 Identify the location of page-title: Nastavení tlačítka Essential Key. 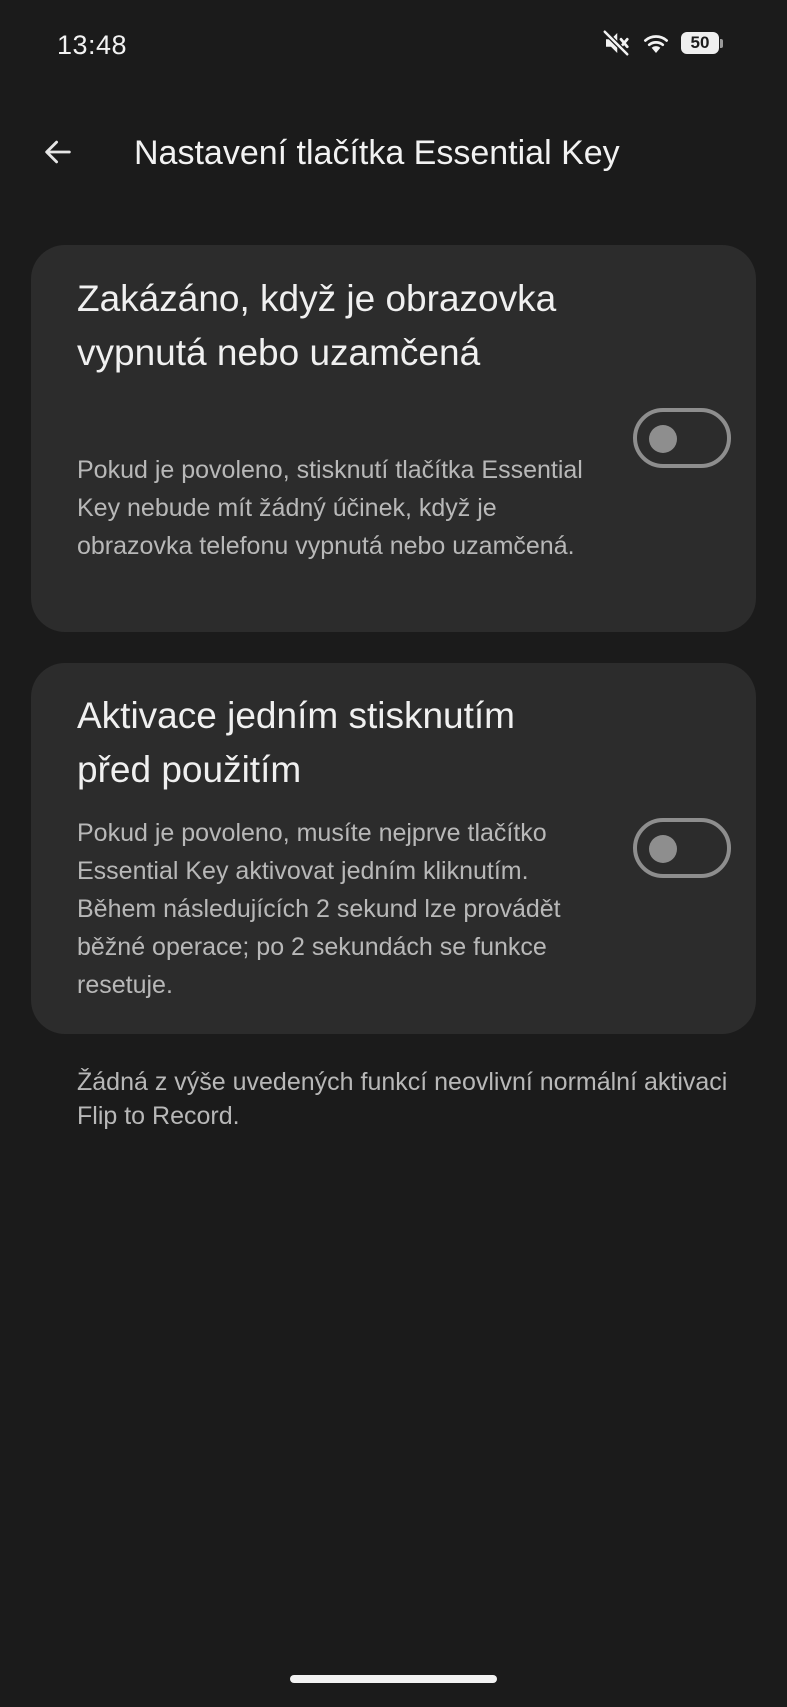
(377, 153).